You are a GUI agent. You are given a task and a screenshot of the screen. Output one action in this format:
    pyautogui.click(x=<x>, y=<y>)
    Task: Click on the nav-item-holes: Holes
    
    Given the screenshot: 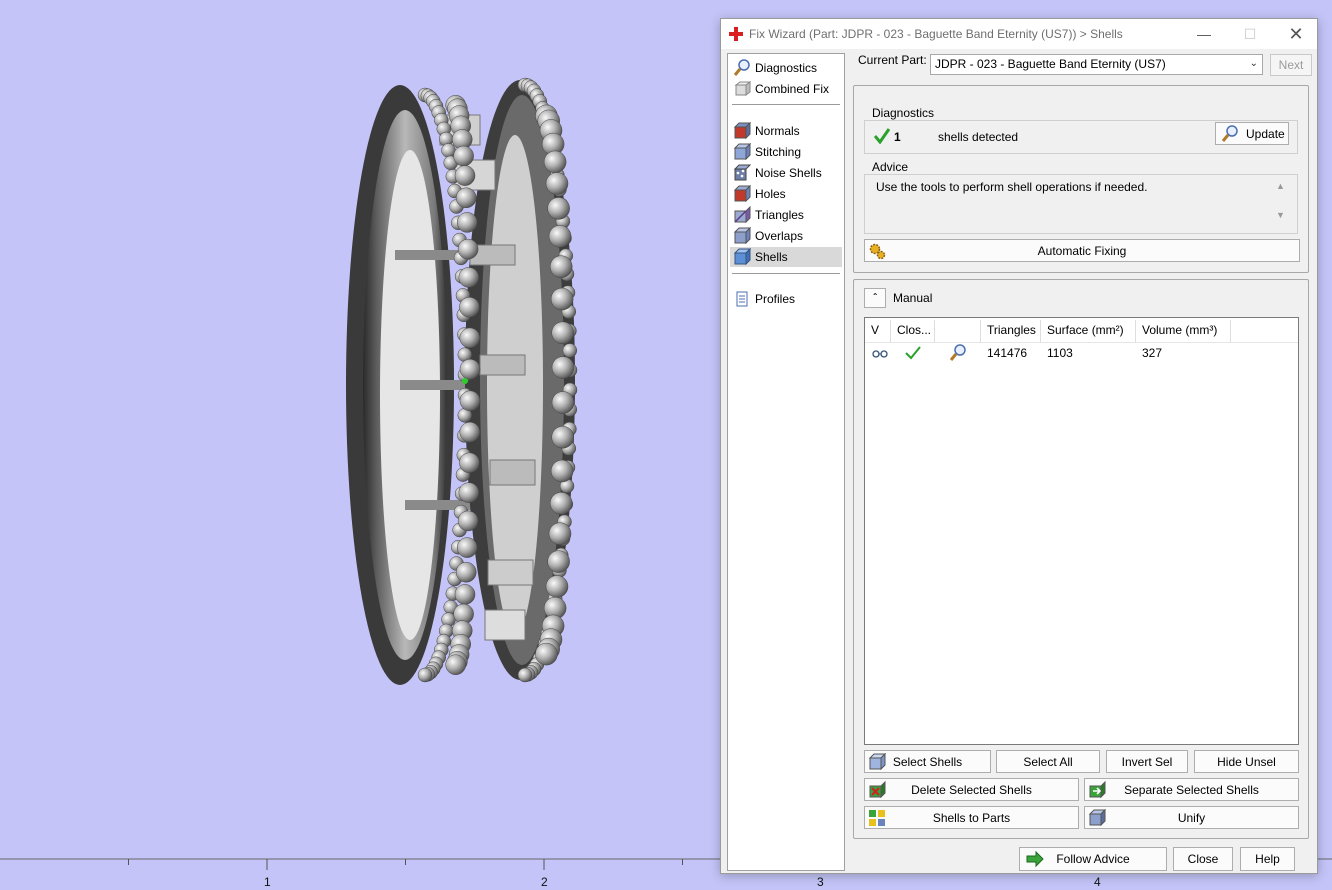 What is the action you would take?
    pyautogui.click(x=786, y=194)
    